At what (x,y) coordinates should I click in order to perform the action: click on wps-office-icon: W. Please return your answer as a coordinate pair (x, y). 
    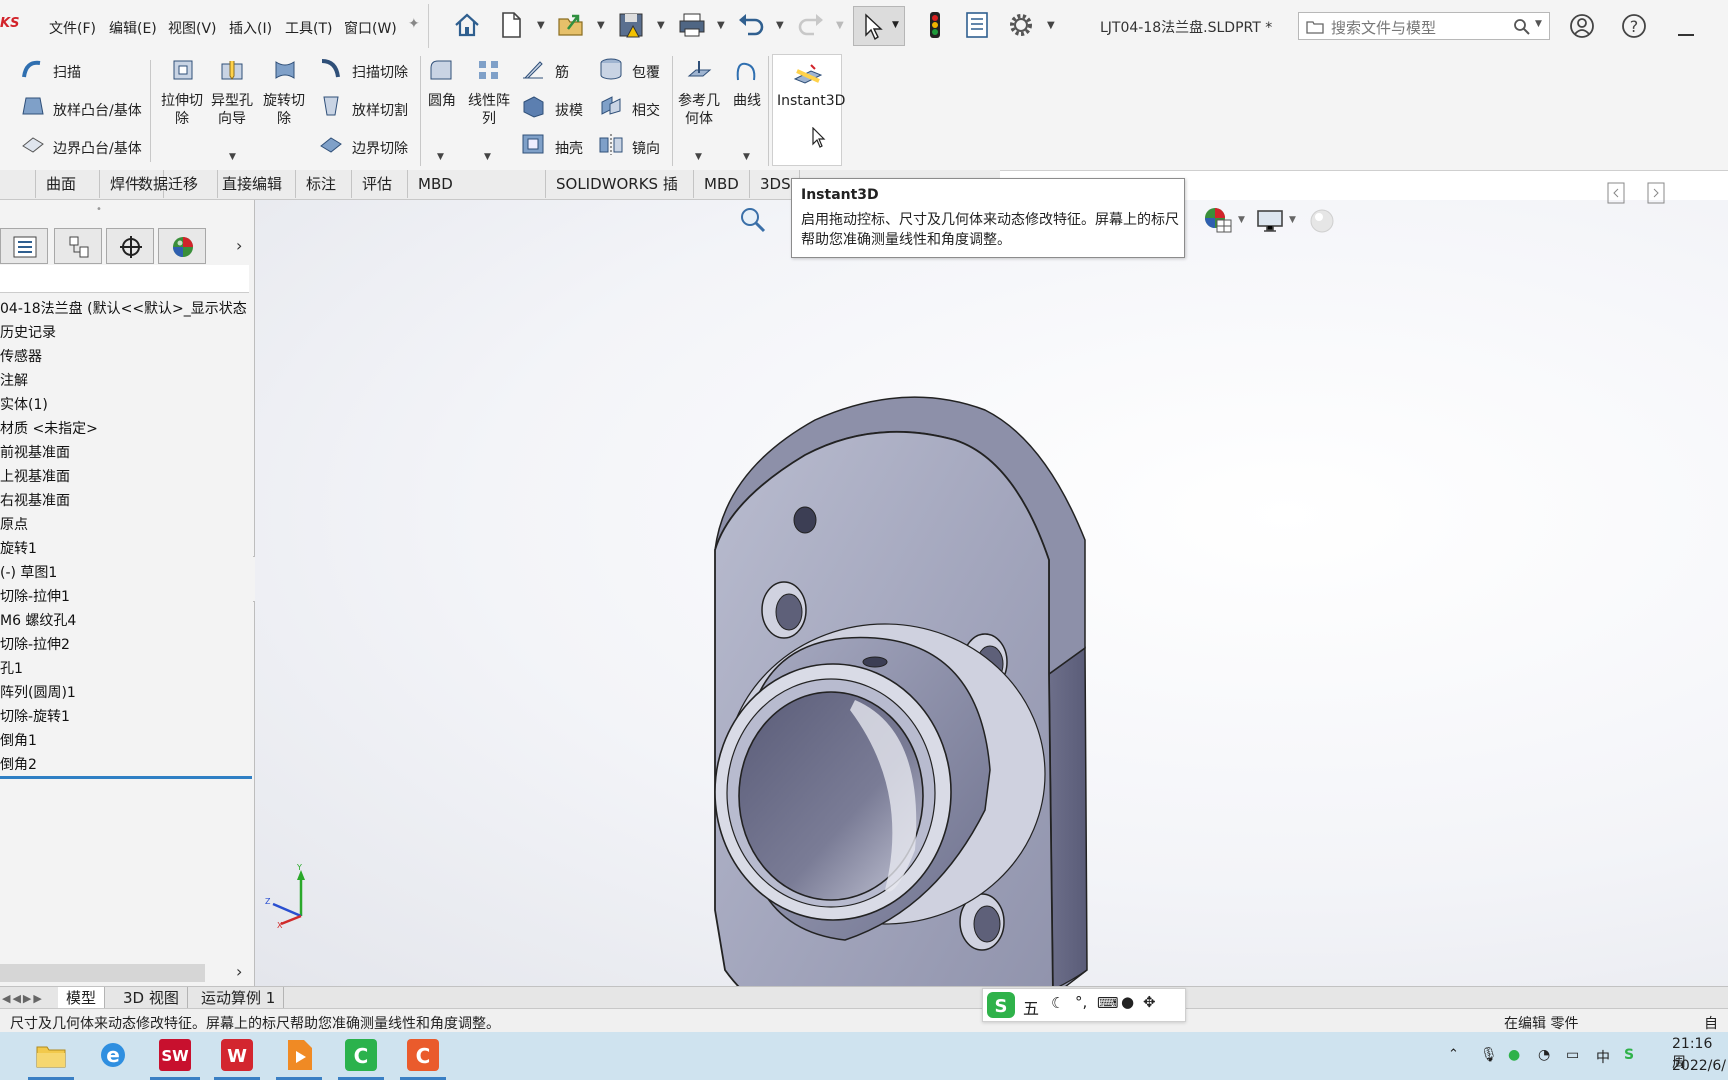
    Looking at the image, I should click on (237, 1055).